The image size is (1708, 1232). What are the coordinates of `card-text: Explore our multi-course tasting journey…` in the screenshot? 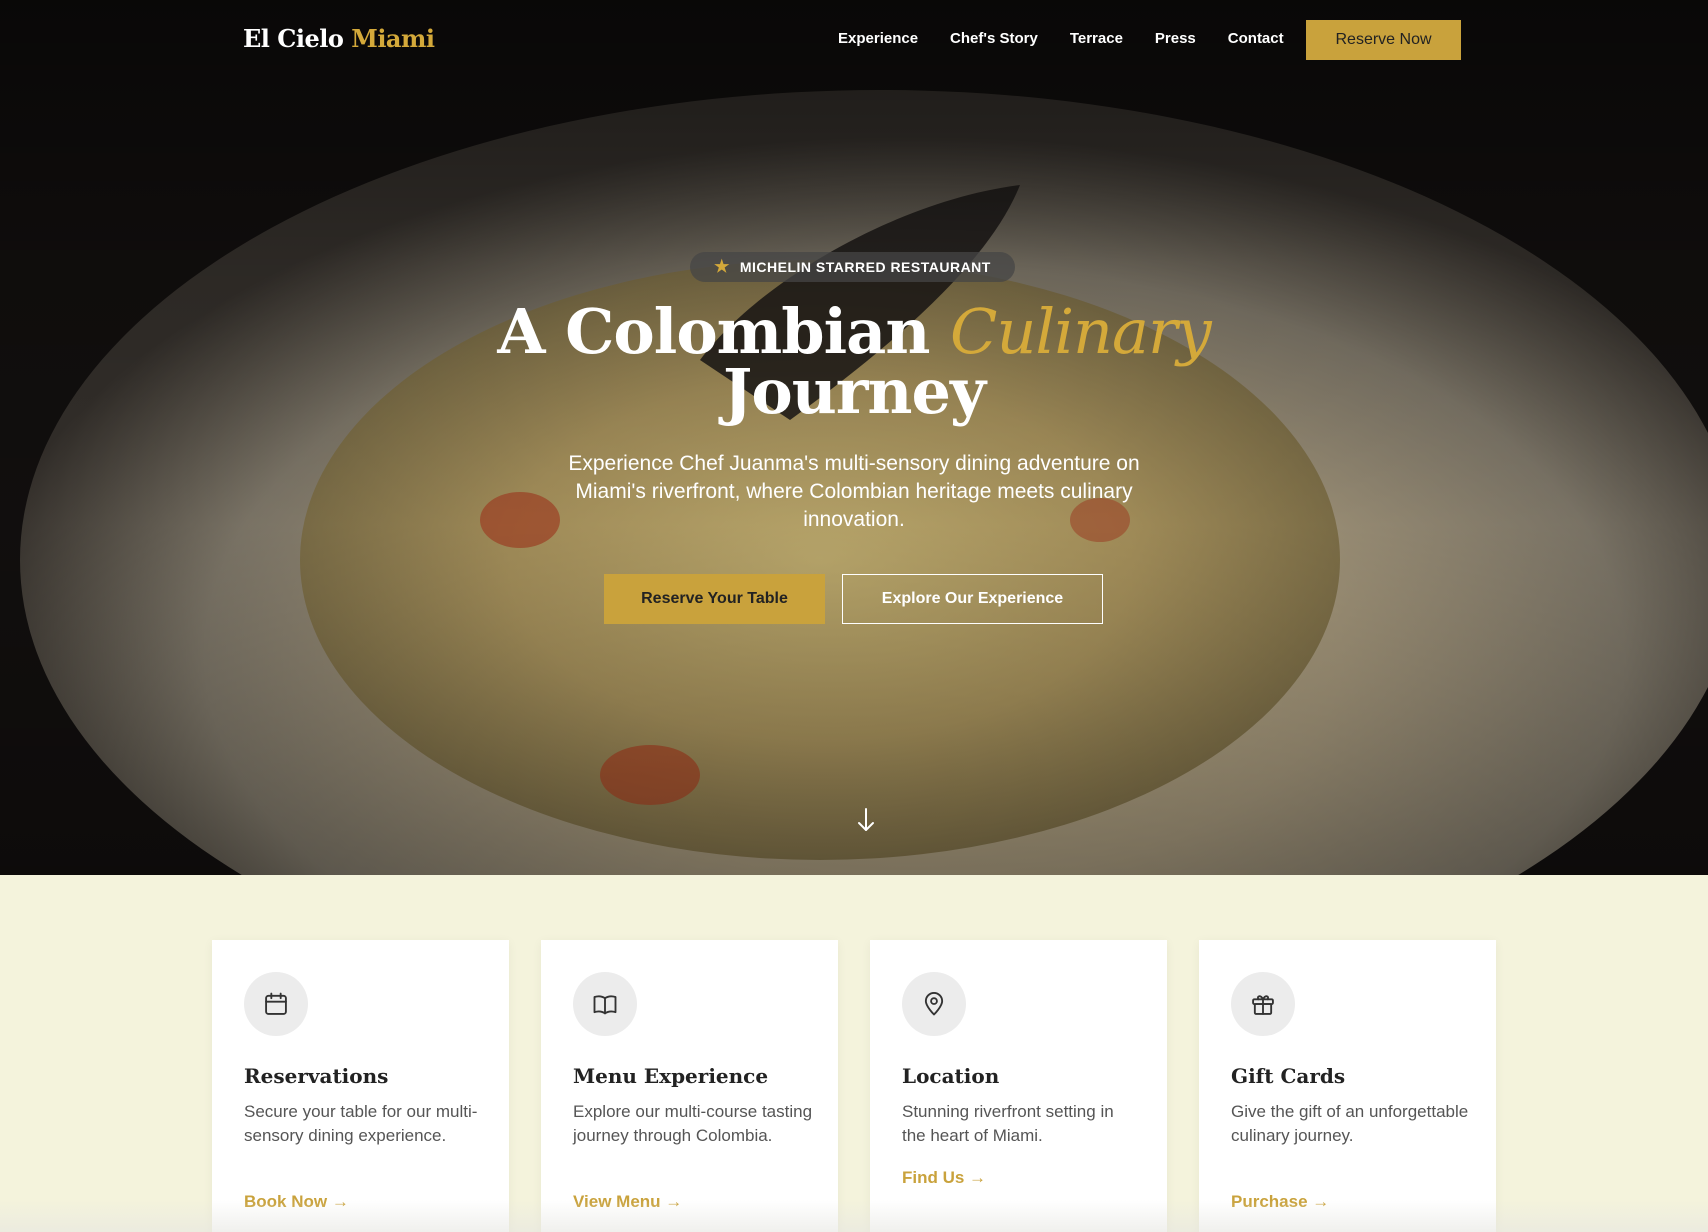 It's located at (693, 1123).